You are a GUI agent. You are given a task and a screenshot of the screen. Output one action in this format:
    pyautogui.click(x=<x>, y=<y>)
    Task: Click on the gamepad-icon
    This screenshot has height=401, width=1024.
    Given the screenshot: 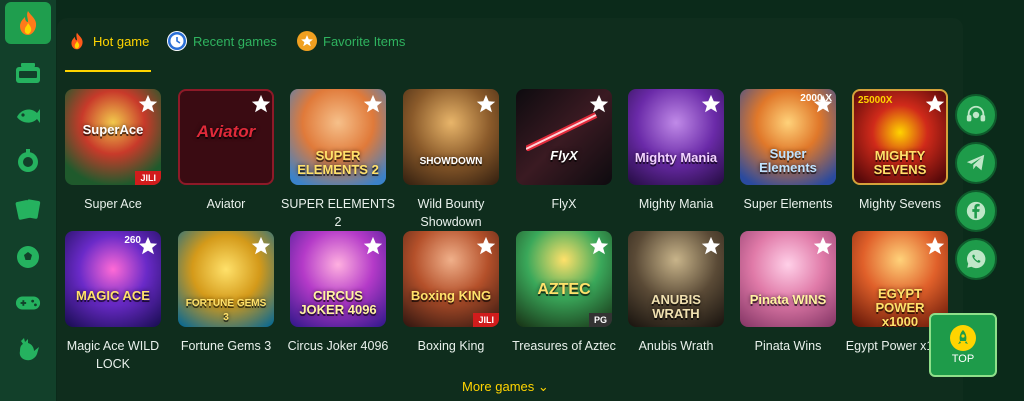 What is the action you would take?
    pyautogui.click(x=28, y=303)
    